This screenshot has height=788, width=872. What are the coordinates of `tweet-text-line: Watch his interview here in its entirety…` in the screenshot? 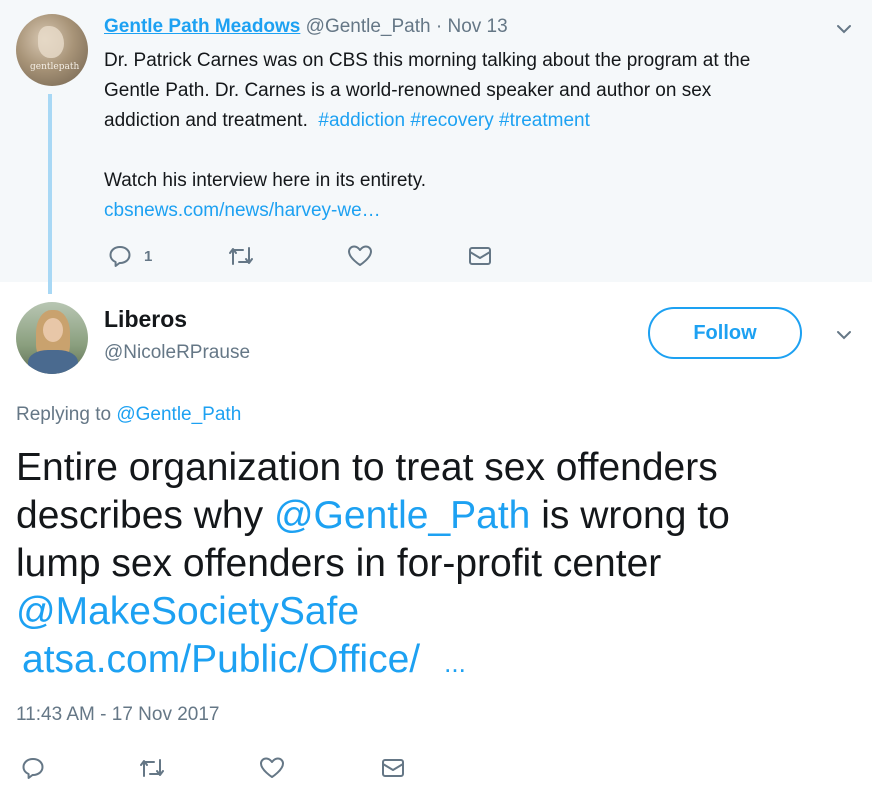 It's located at (265, 180).